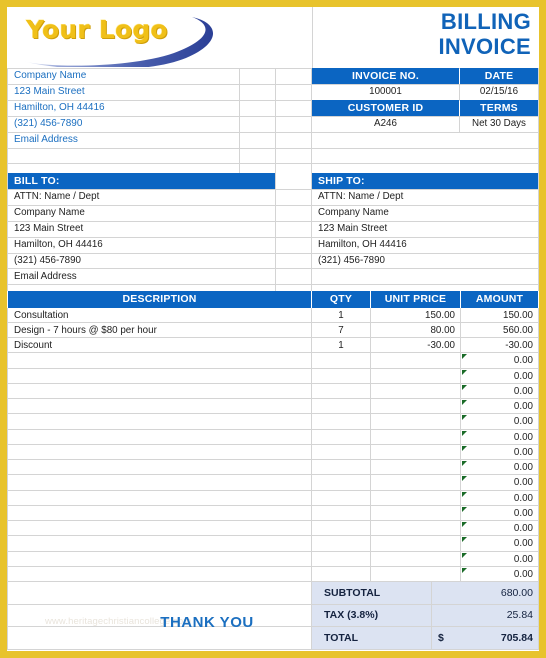  I want to click on table-row: Consultation 1 150.00 150.00, so click(273, 315).